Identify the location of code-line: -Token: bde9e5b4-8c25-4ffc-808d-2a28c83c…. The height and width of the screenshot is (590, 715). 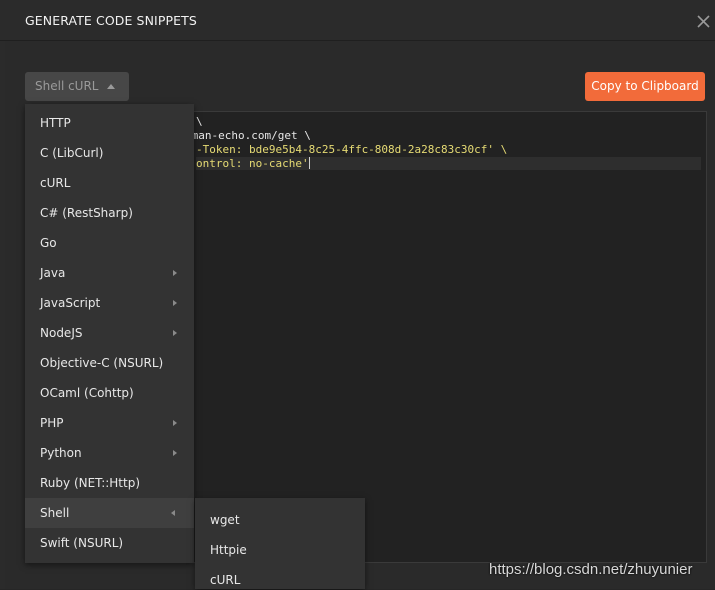
(352, 149).